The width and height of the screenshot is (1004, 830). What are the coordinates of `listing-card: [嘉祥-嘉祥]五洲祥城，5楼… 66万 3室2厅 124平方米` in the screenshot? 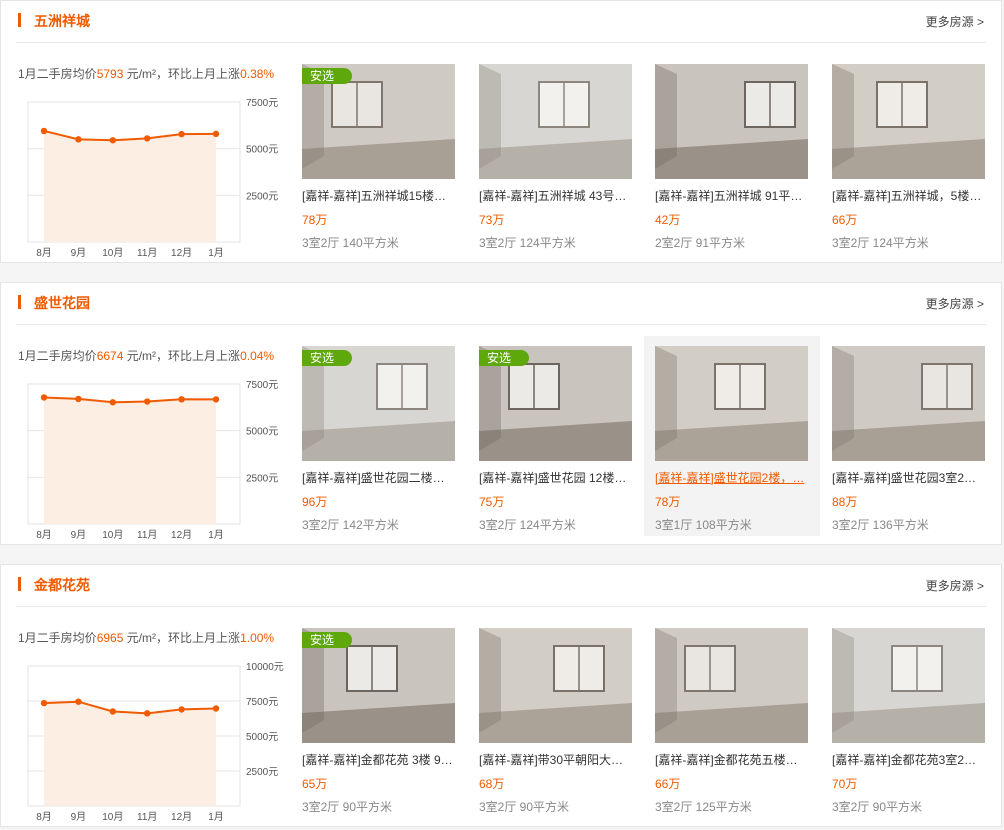 It's located at (909, 154).